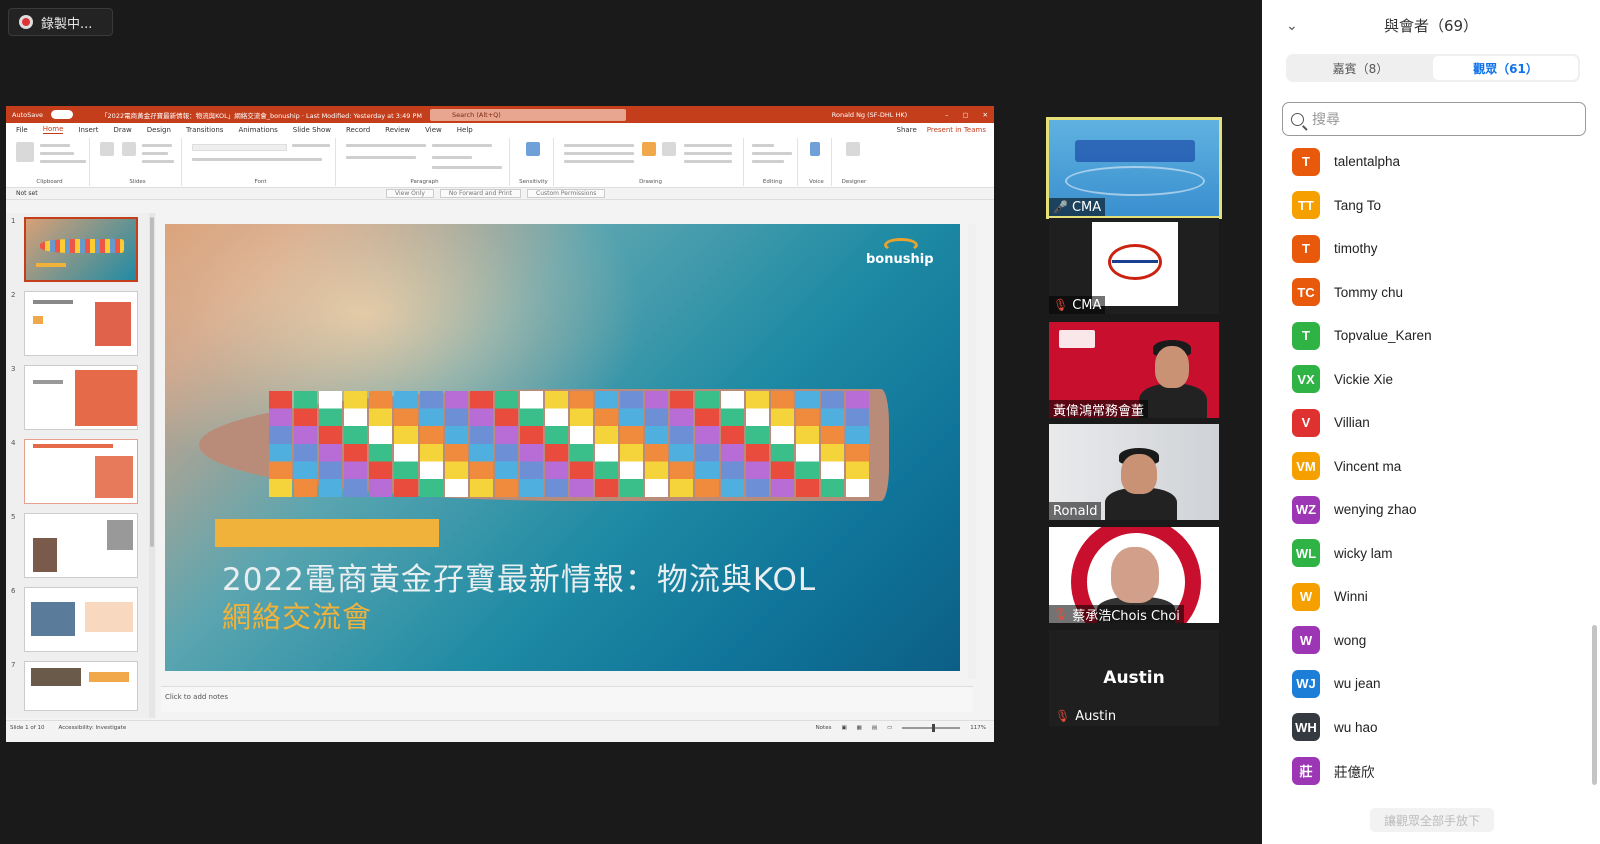  Describe the element at coordinates (859, 728) in the screenshot. I see `slide-sorter-icon: ▦` at that location.